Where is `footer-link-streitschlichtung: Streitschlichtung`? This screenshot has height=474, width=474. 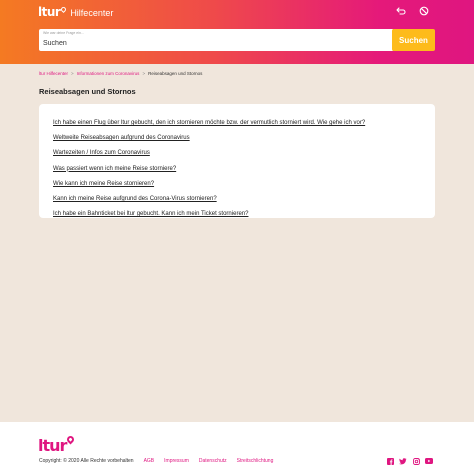
footer-link-streitschlichtung: Streitschlichtung is located at coordinates (255, 461).